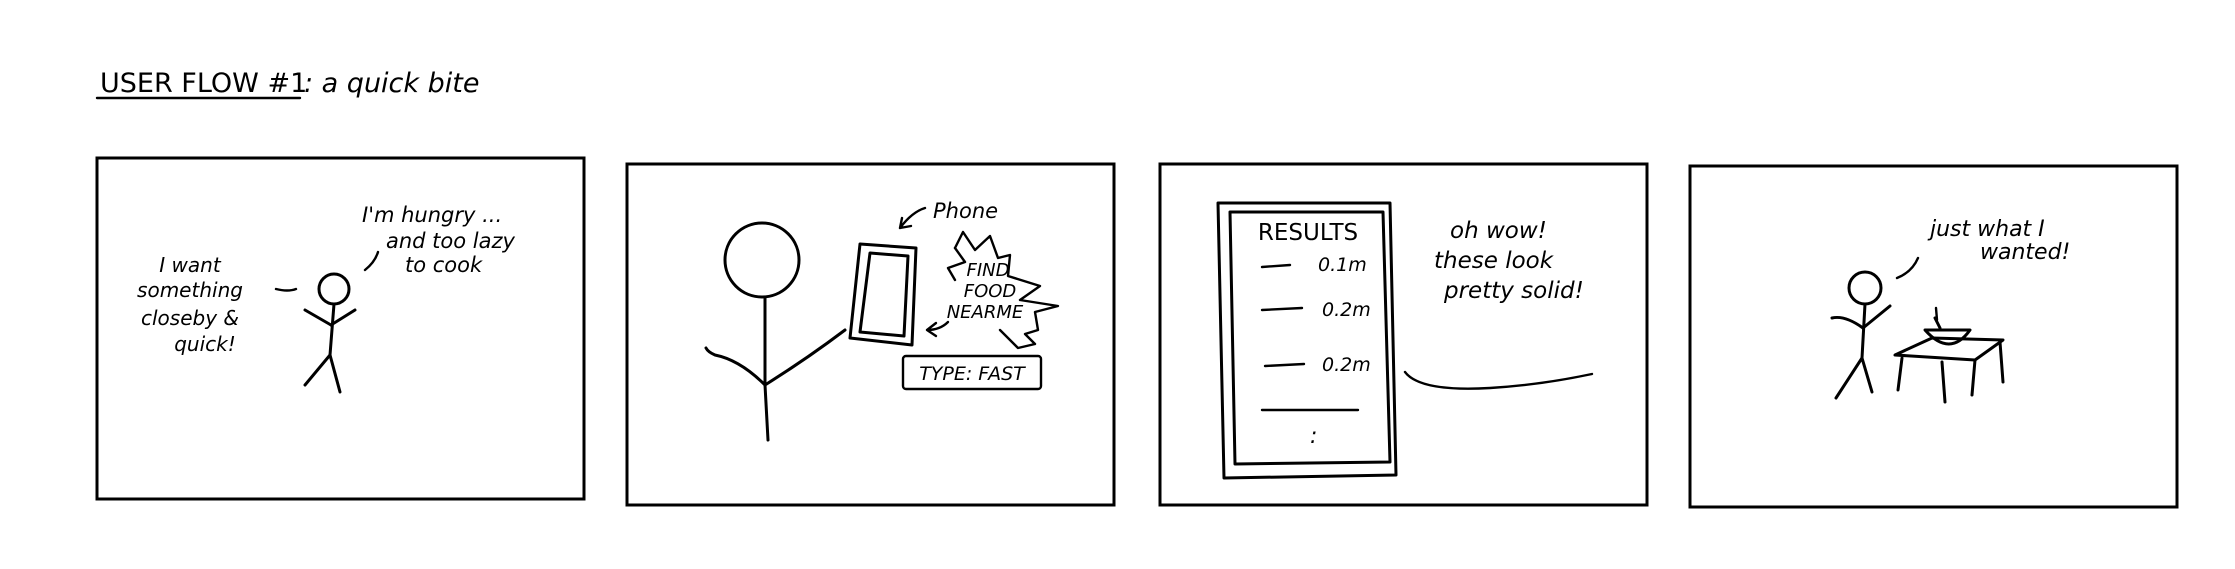 The width and height of the screenshot is (2235, 569). I want to click on type-tag-label: TYPE: FAST, so click(972, 374).